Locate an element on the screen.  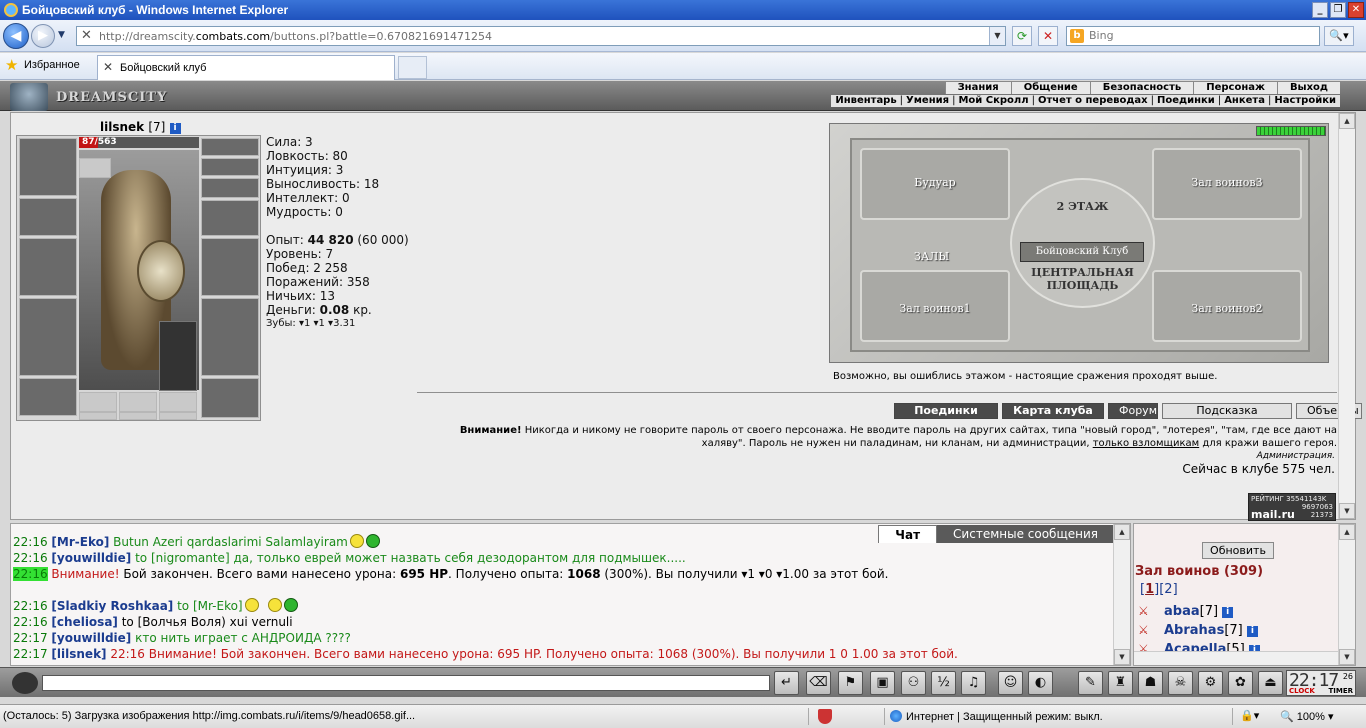
belt-slot is located at coordinates (48, 397).